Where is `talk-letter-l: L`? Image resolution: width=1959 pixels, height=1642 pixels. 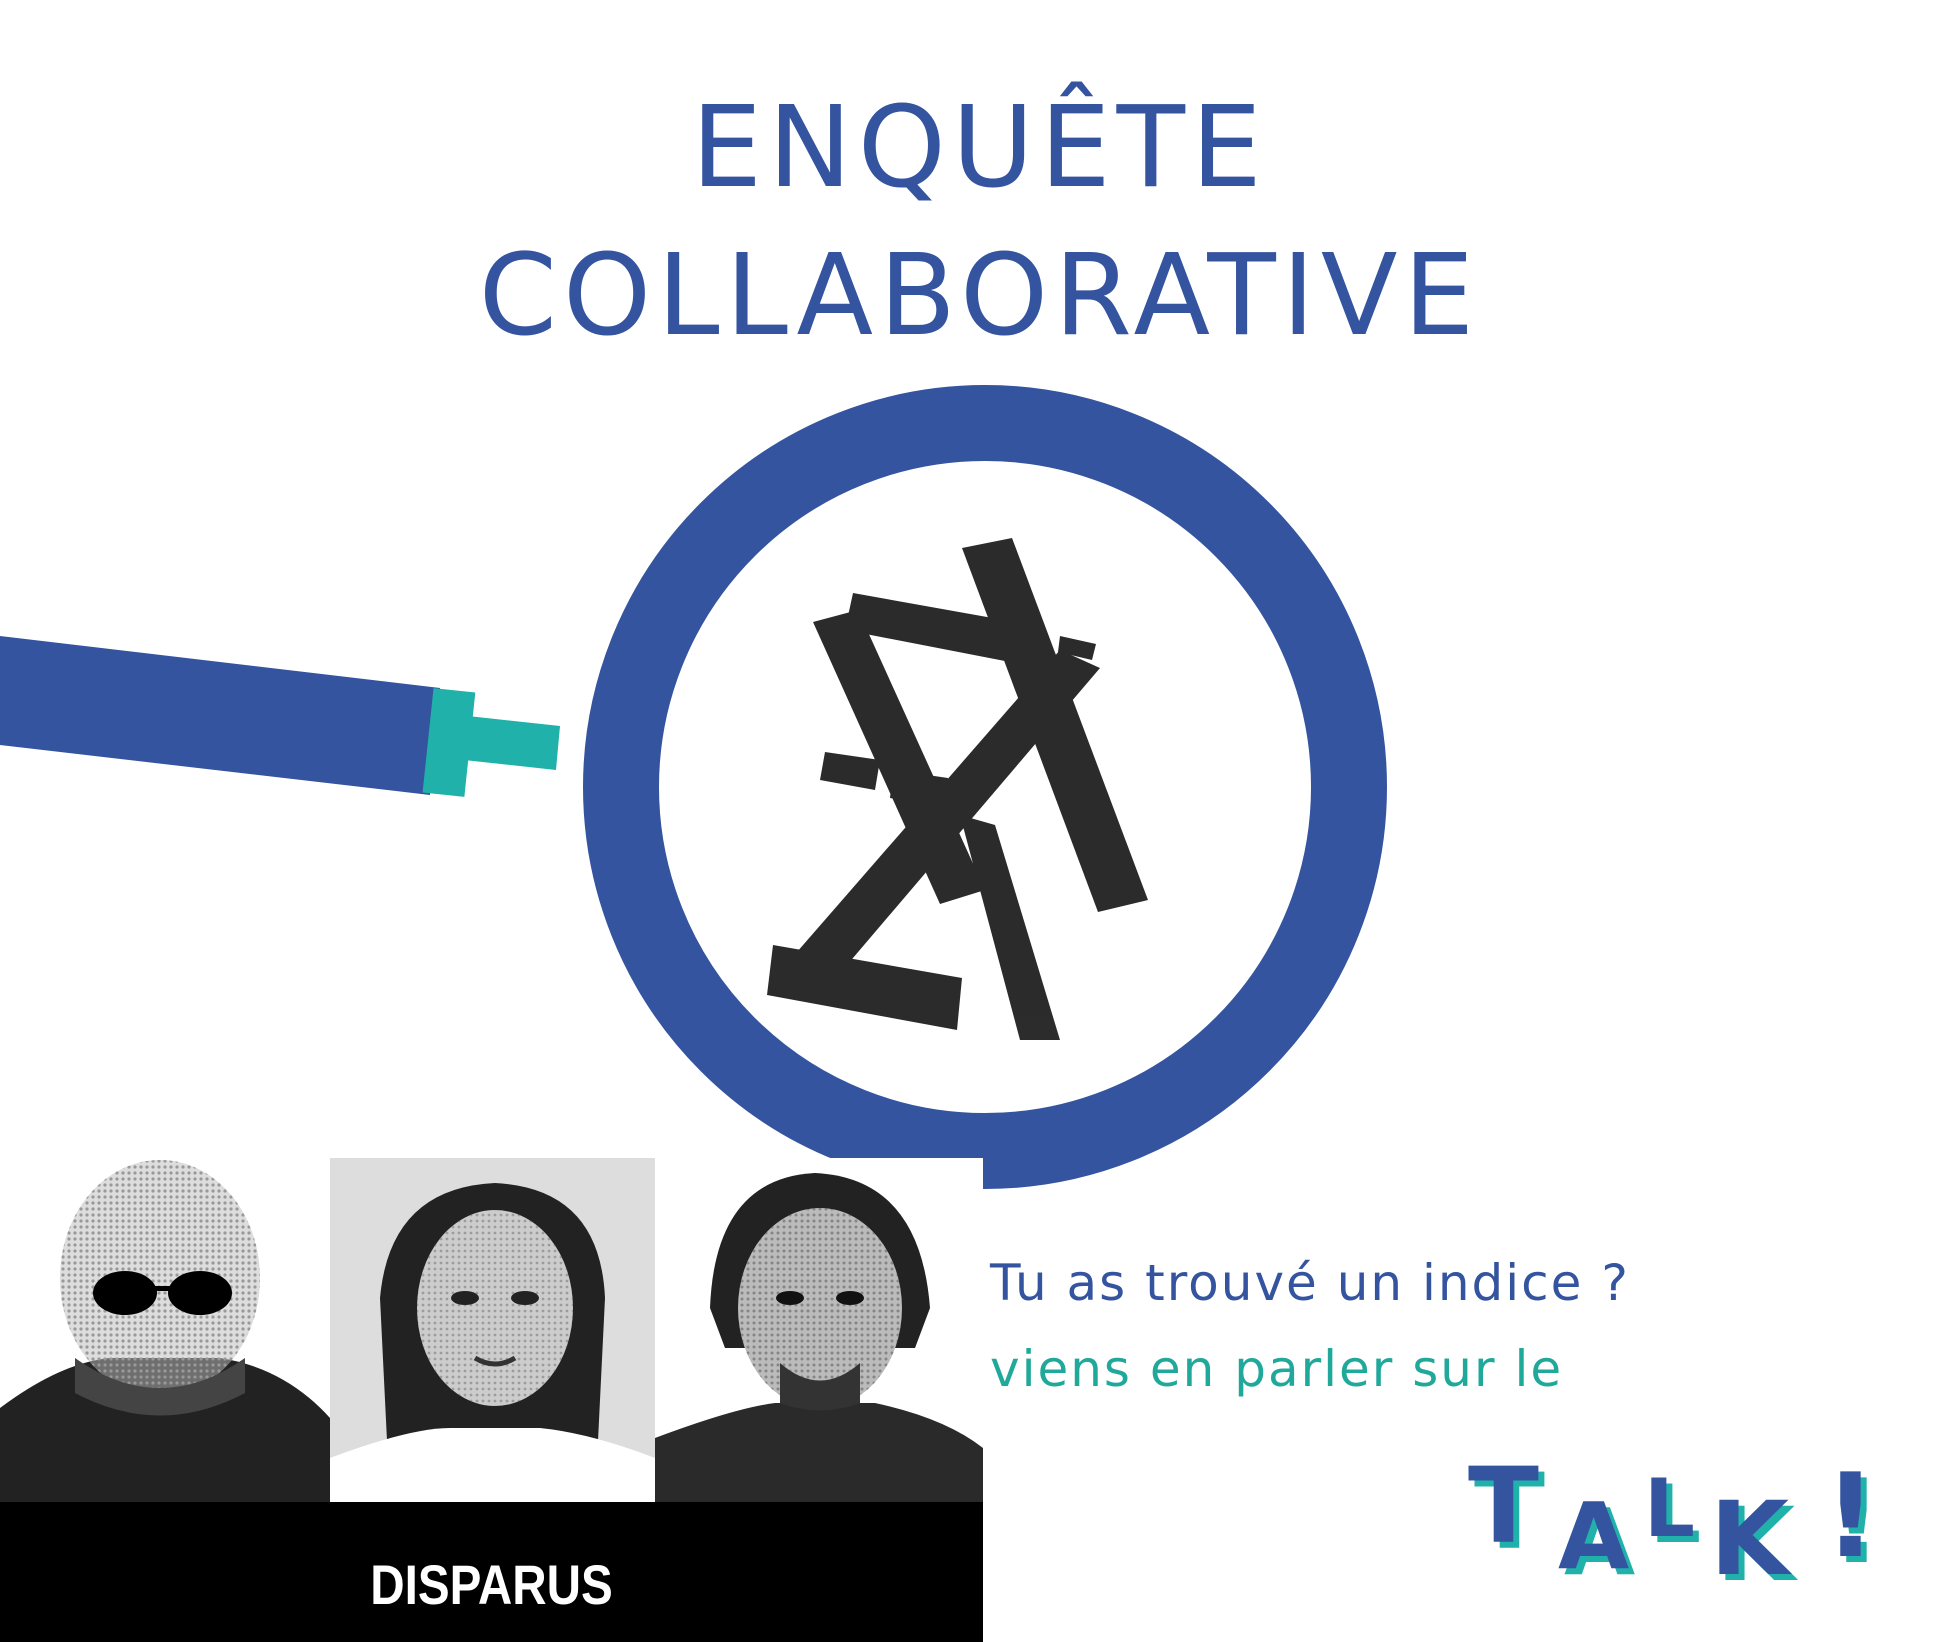 talk-letter-l: L is located at coordinates (1669, 1508).